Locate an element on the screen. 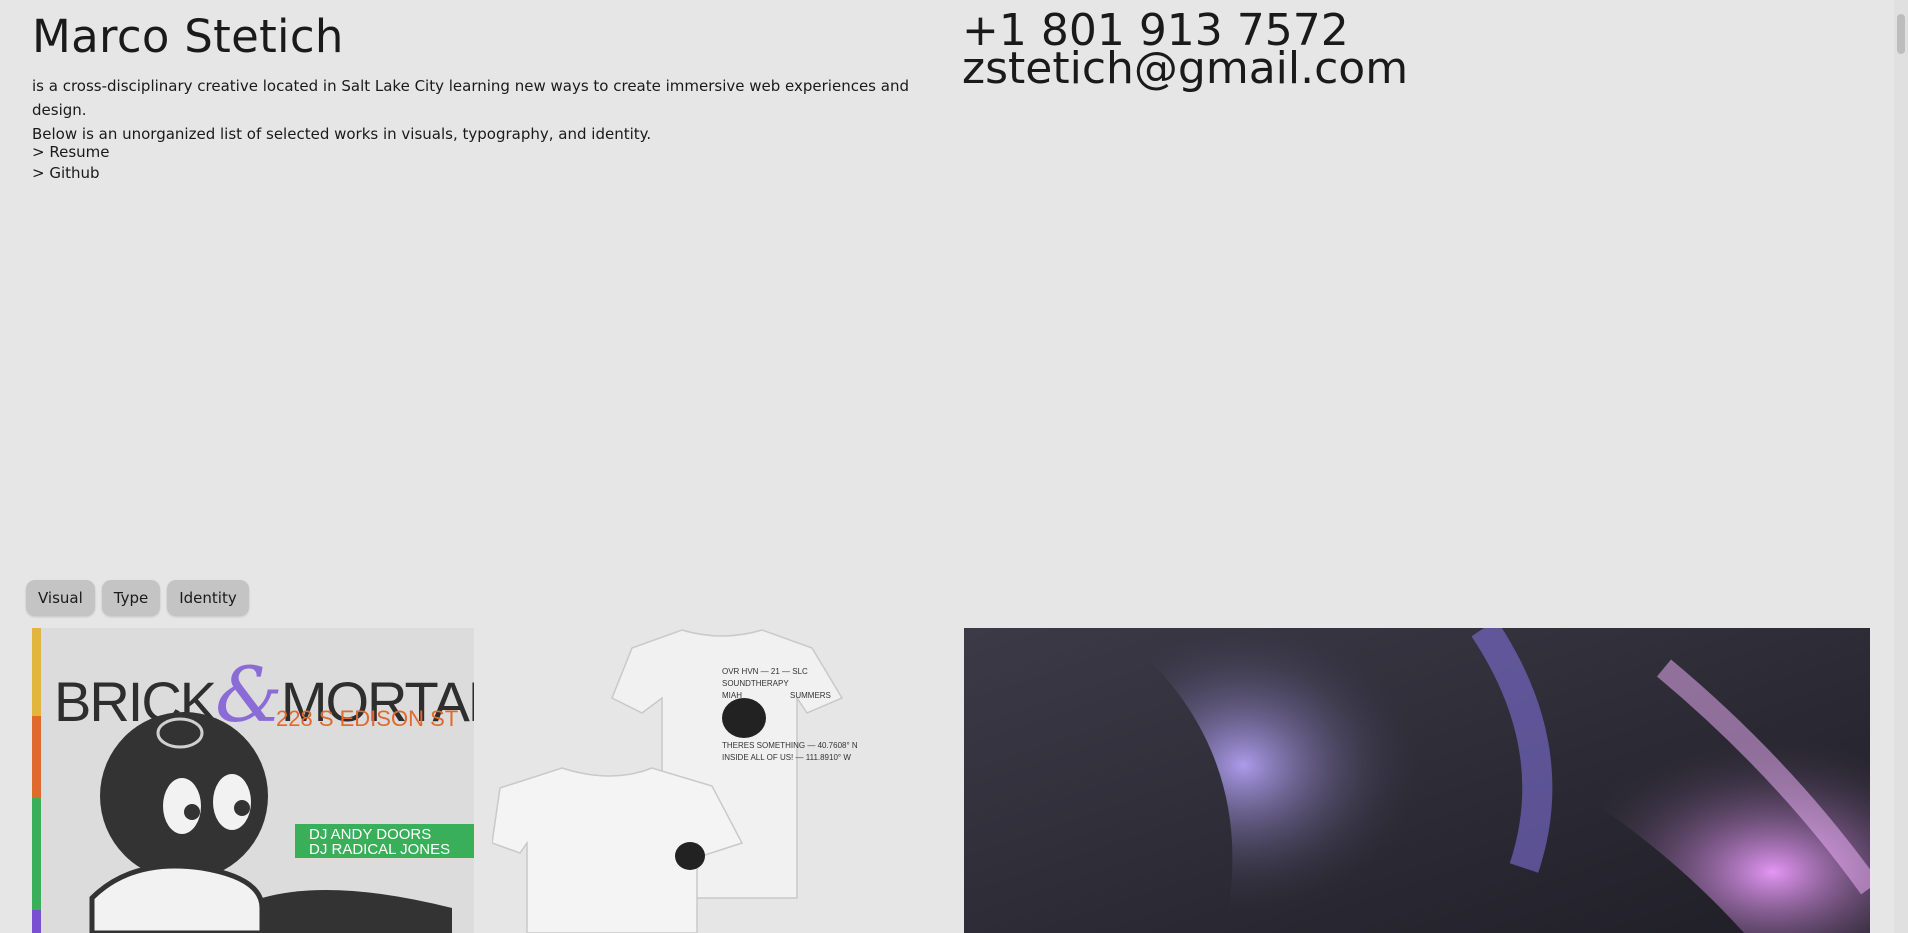 This screenshot has height=933, width=1908. tshirt-illustration is located at coordinates (668, 781).